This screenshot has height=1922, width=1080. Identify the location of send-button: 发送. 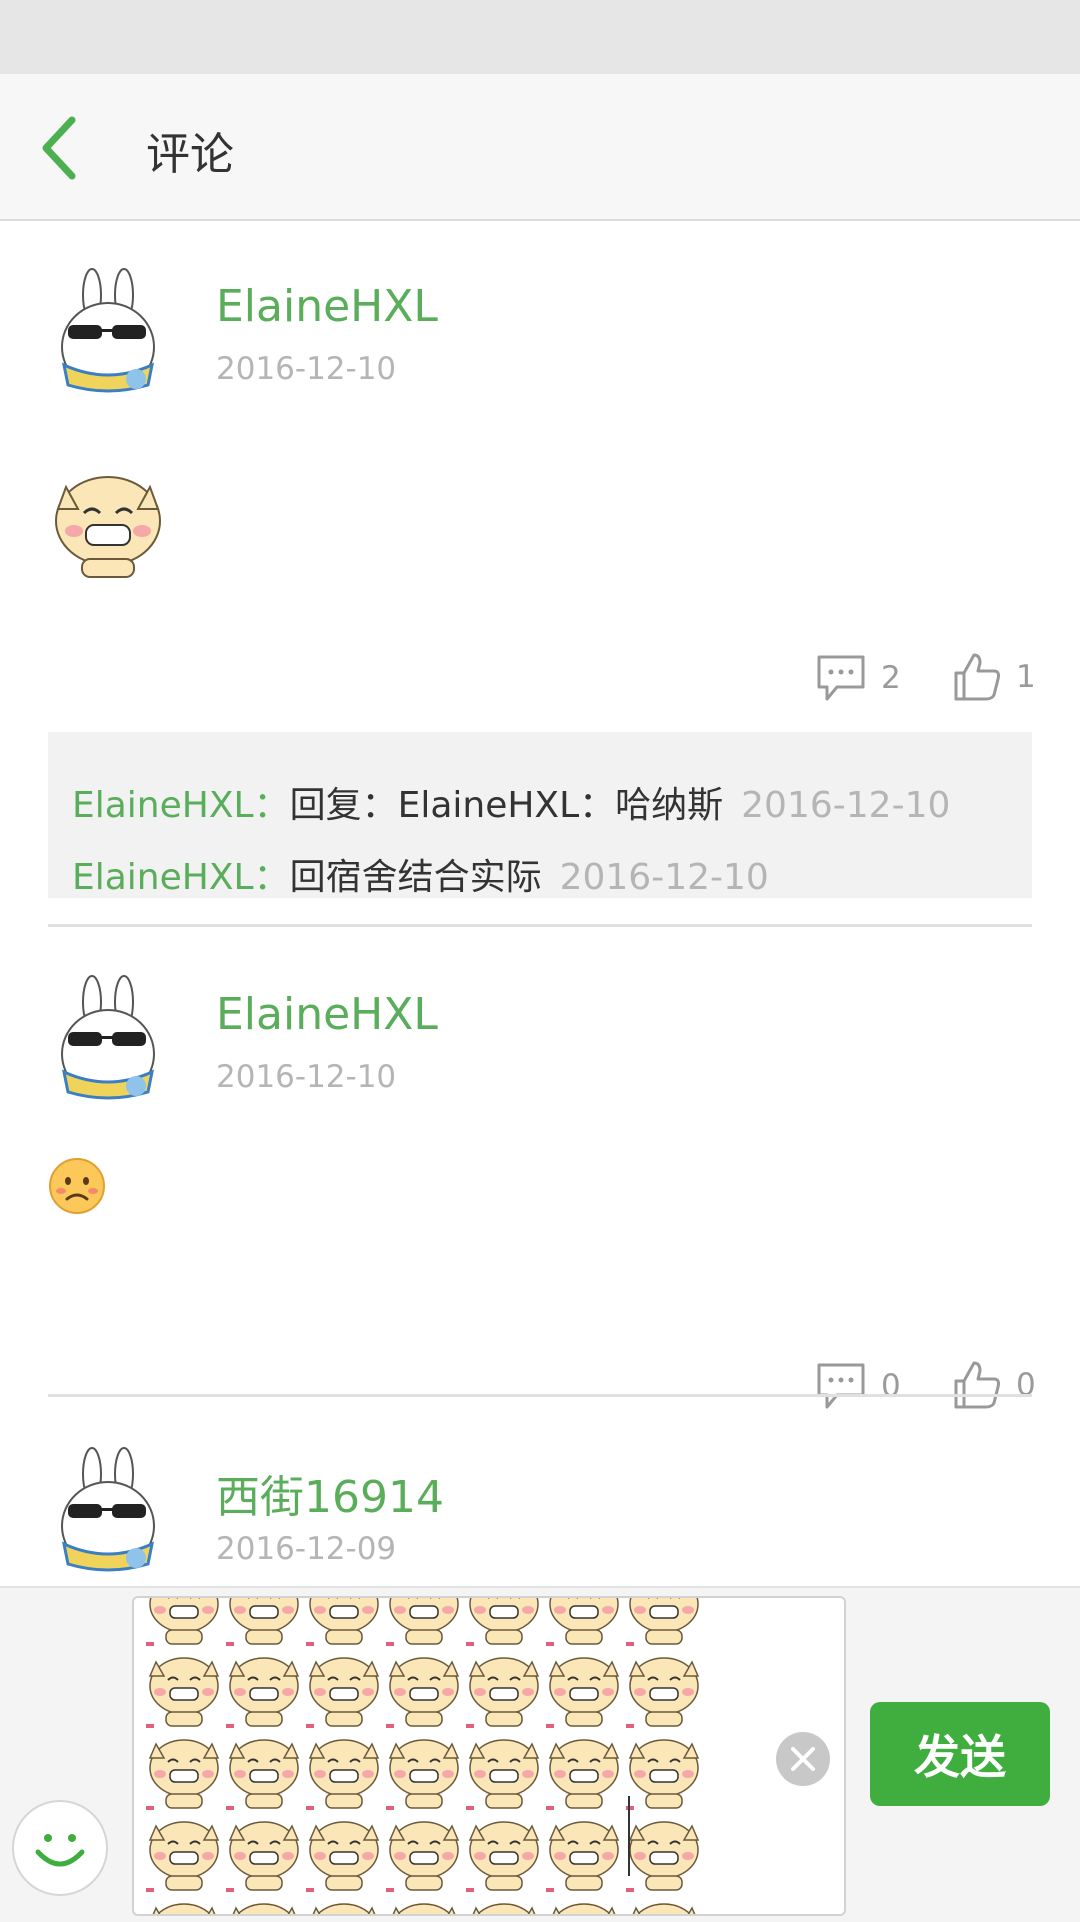
(960, 1754).